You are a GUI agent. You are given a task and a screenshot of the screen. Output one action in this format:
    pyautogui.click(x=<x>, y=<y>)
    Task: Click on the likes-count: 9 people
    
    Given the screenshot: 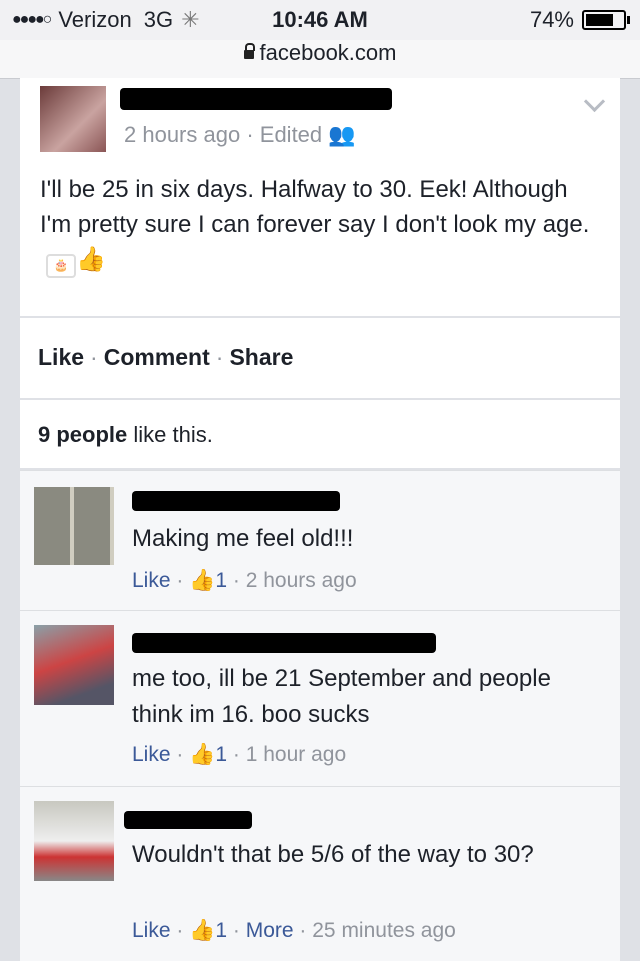 What is the action you would take?
    pyautogui.click(x=82, y=434)
    